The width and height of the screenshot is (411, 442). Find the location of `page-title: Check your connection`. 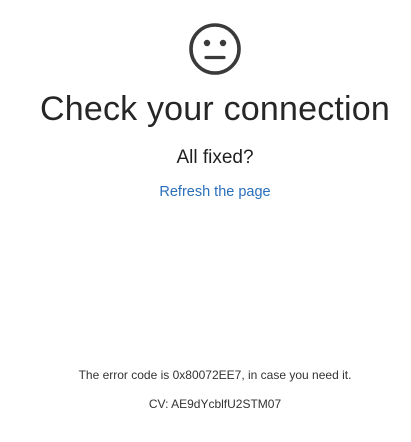

page-title: Check your connection is located at coordinates (215, 109).